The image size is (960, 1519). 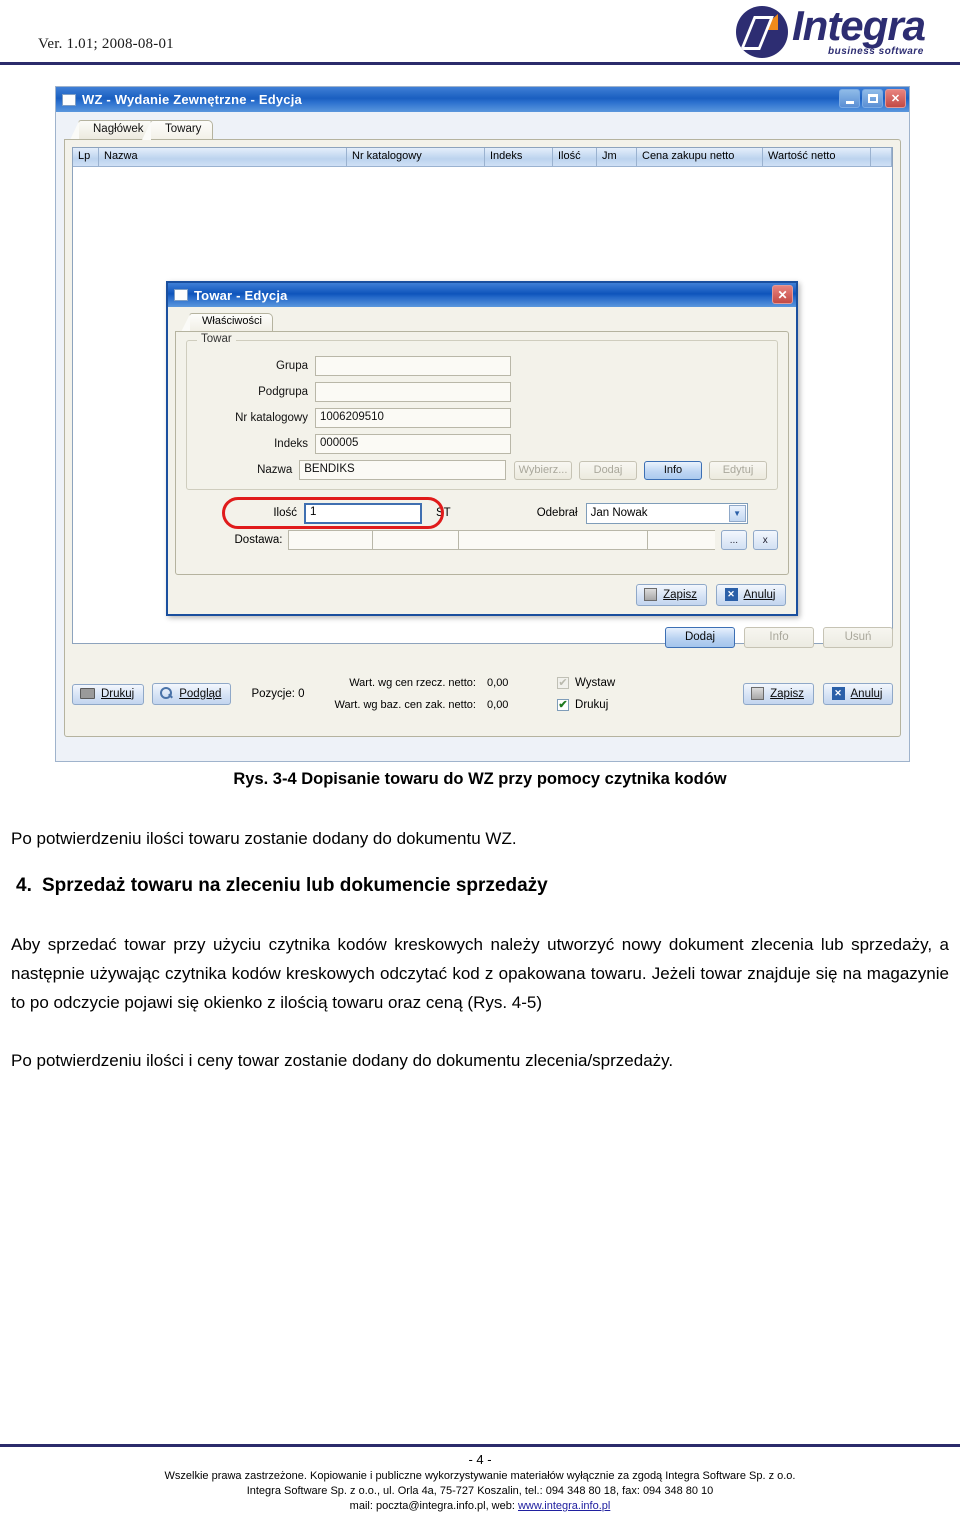 I want to click on checkbox-drukuj-icon: ✔, so click(x=563, y=705).